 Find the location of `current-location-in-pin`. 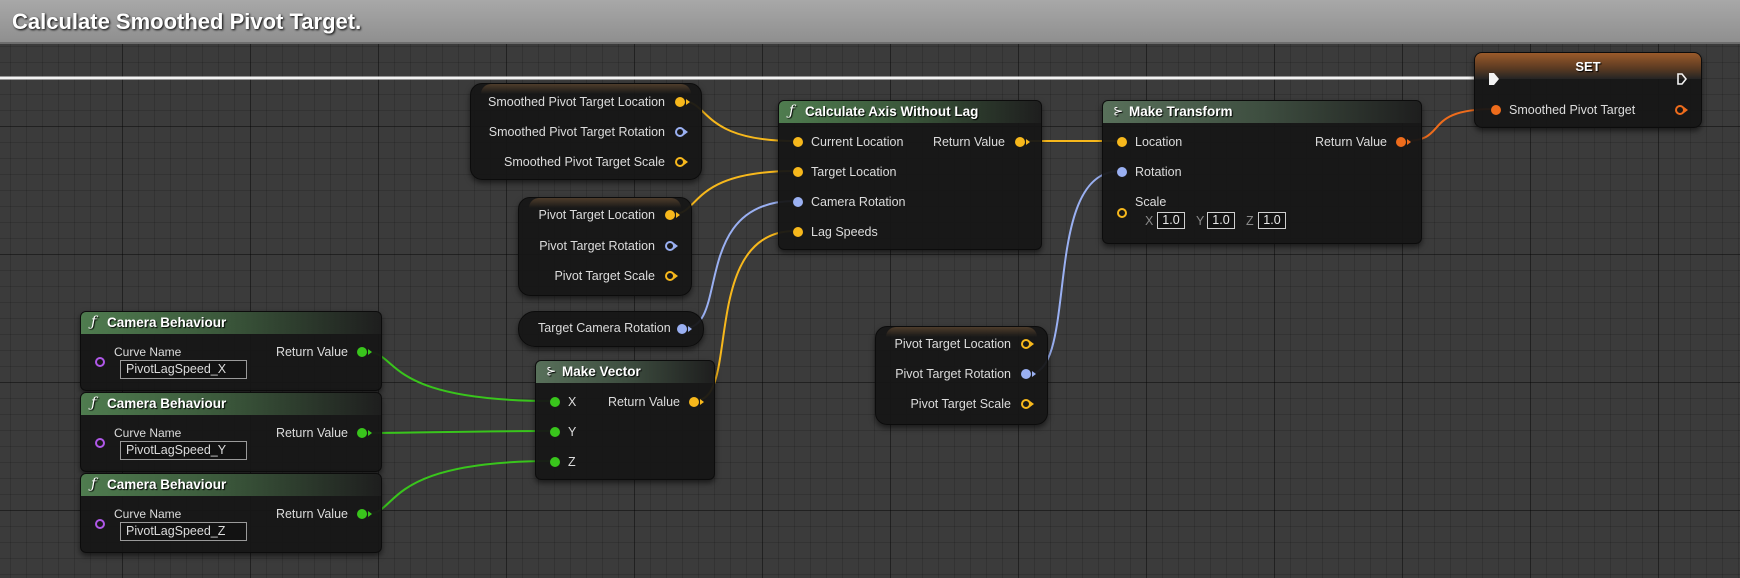

current-location-in-pin is located at coordinates (798, 142).